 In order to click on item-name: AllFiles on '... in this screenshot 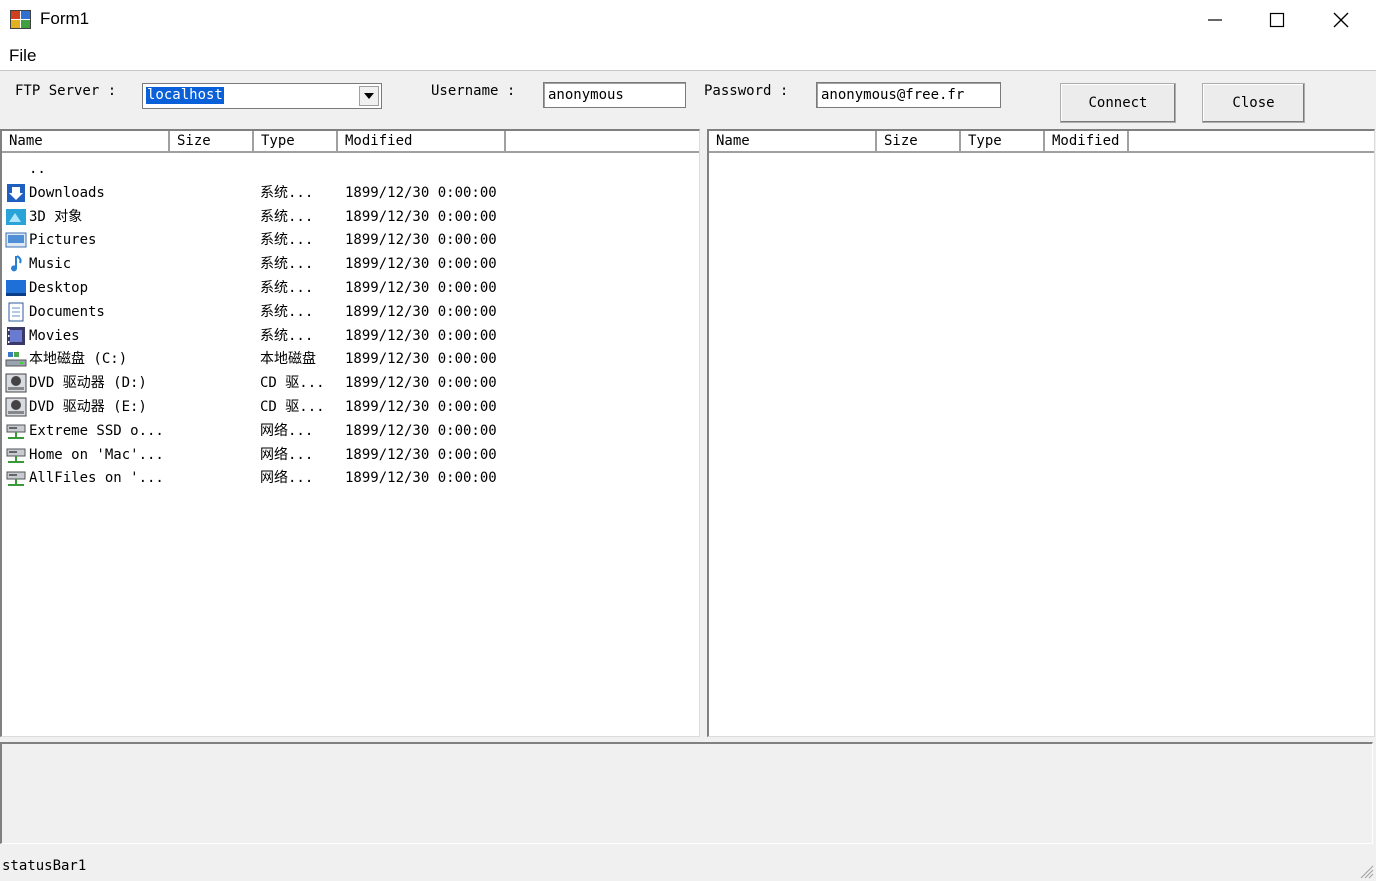, I will do `click(96, 478)`.